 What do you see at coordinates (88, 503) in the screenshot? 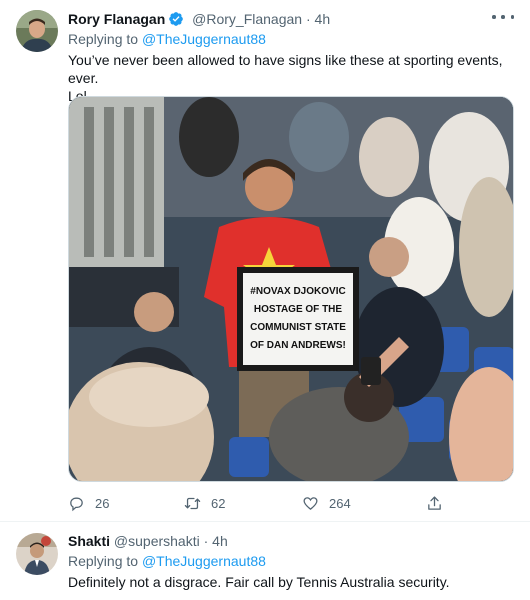
I see `reply-button: 26` at bounding box center [88, 503].